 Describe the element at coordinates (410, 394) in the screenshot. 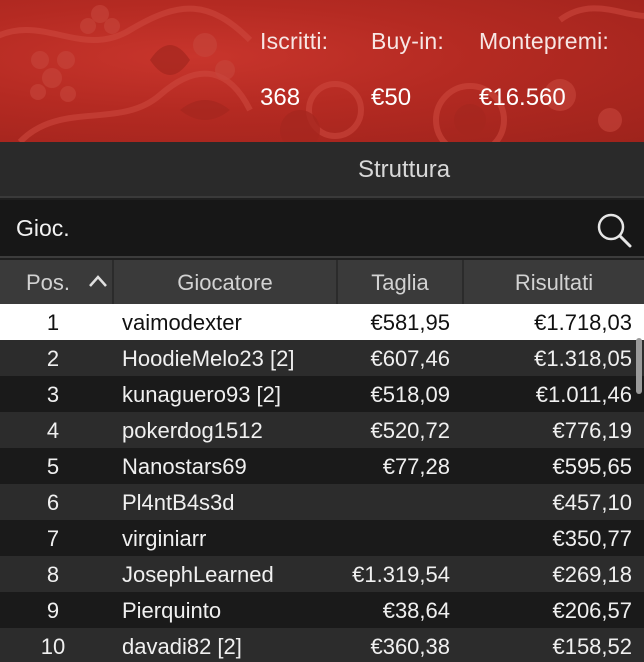

I see `size-cell: €518,09` at that location.